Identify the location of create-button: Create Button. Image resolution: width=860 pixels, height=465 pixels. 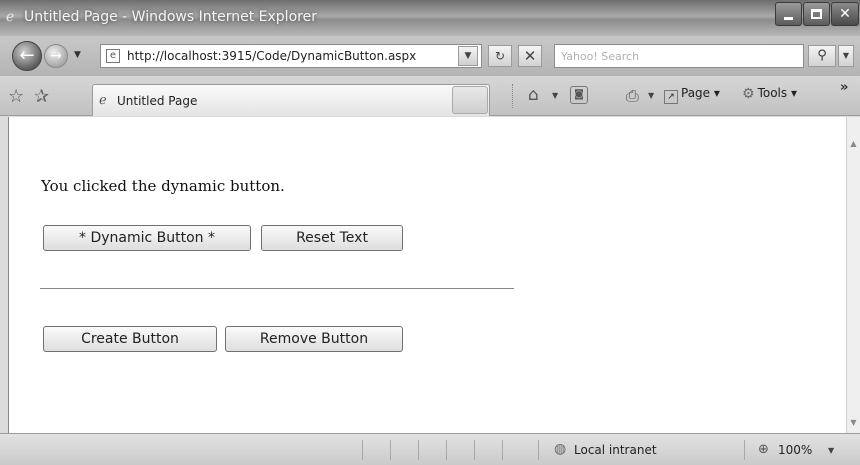
(130, 339).